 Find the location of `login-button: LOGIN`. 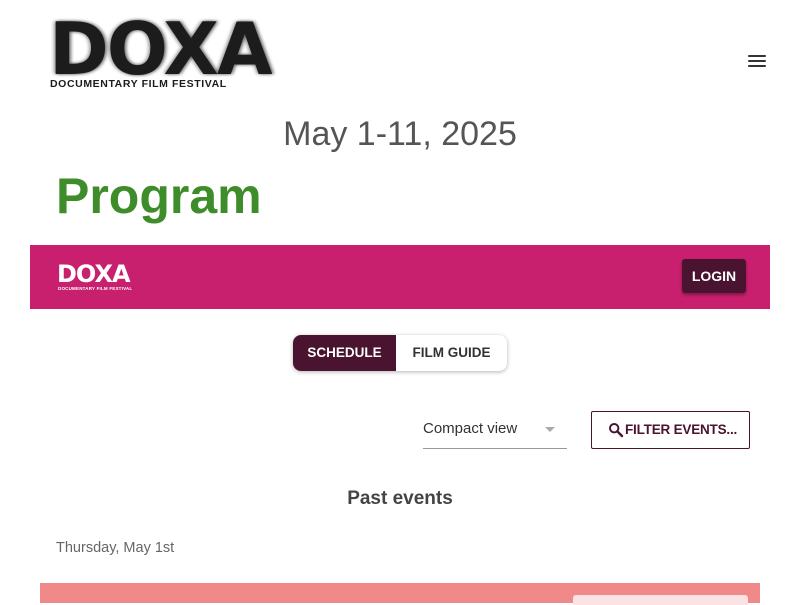

login-button: LOGIN is located at coordinates (714, 276).